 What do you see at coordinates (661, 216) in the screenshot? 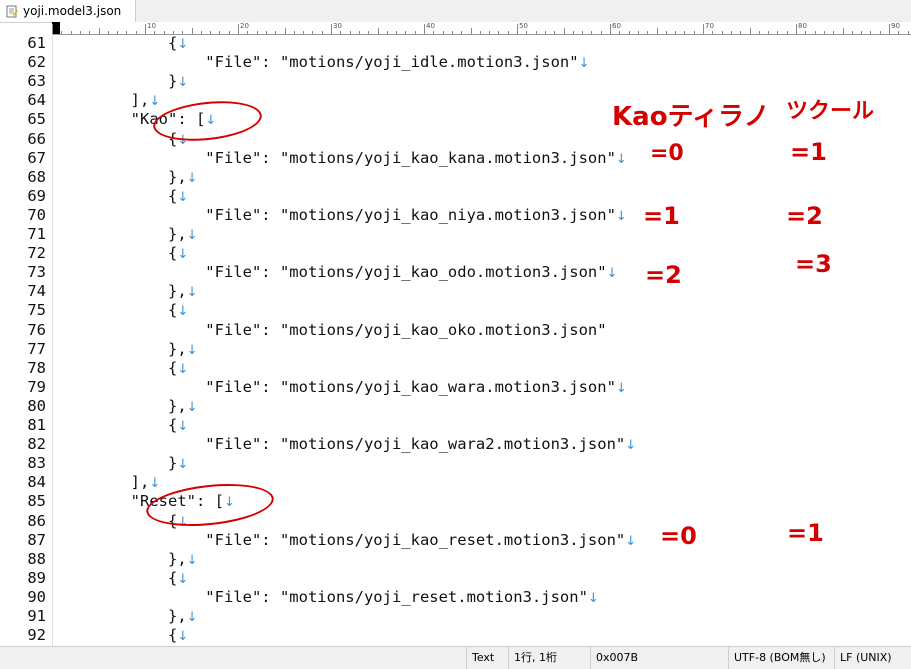
I see `annotation-niya-kao: =1` at bounding box center [661, 216].